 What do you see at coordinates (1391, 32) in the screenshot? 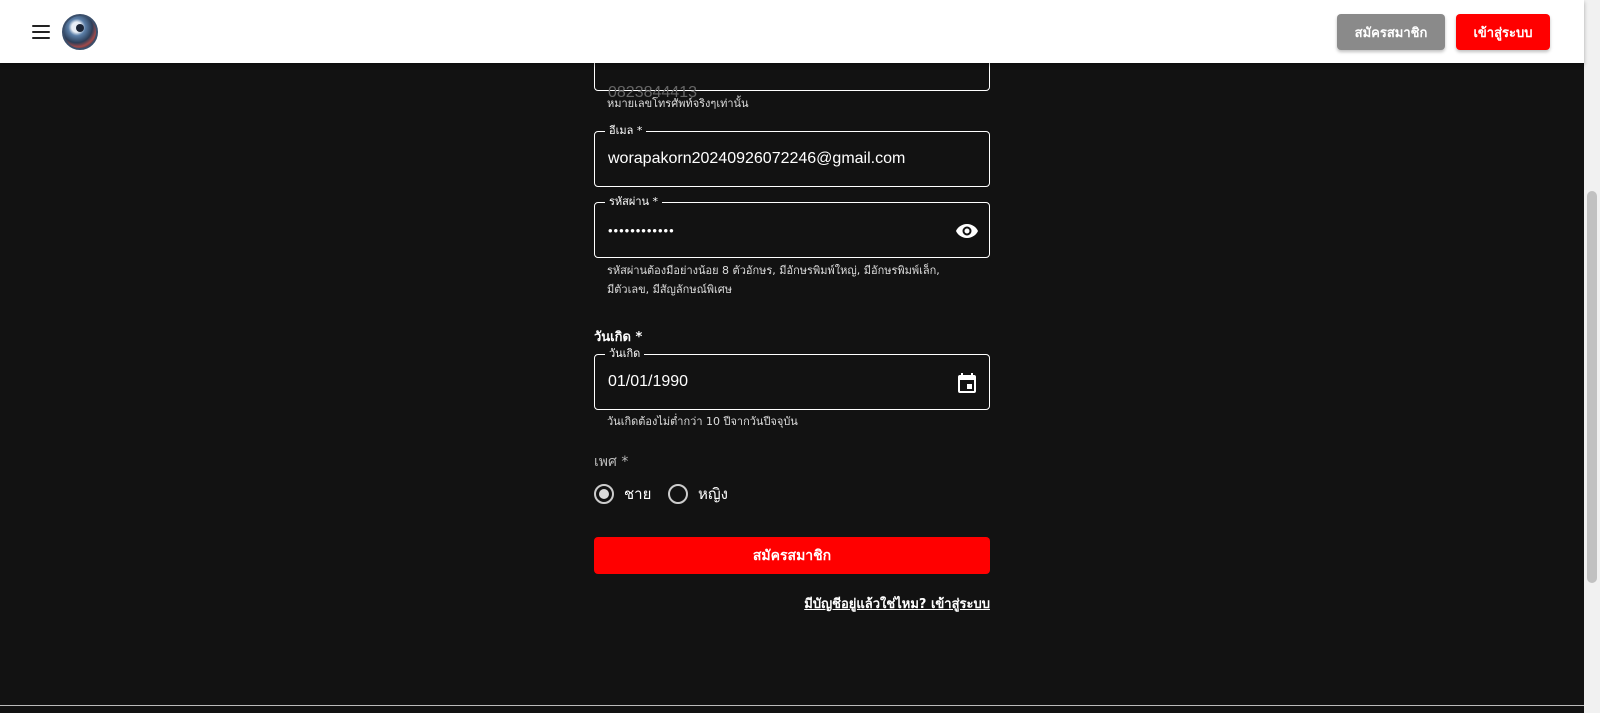
I see `register-button: สมัครสมาชิก` at bounding box center [1391, 32].